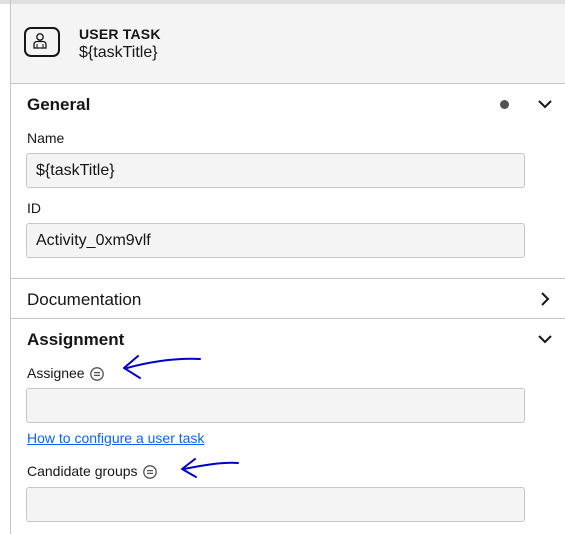 The width and height of the screenshot is (565, 534). What do you see at coordinates (34, 208) in the screenshot?
I see `id-label: ID` at bounding box center [34, 208].